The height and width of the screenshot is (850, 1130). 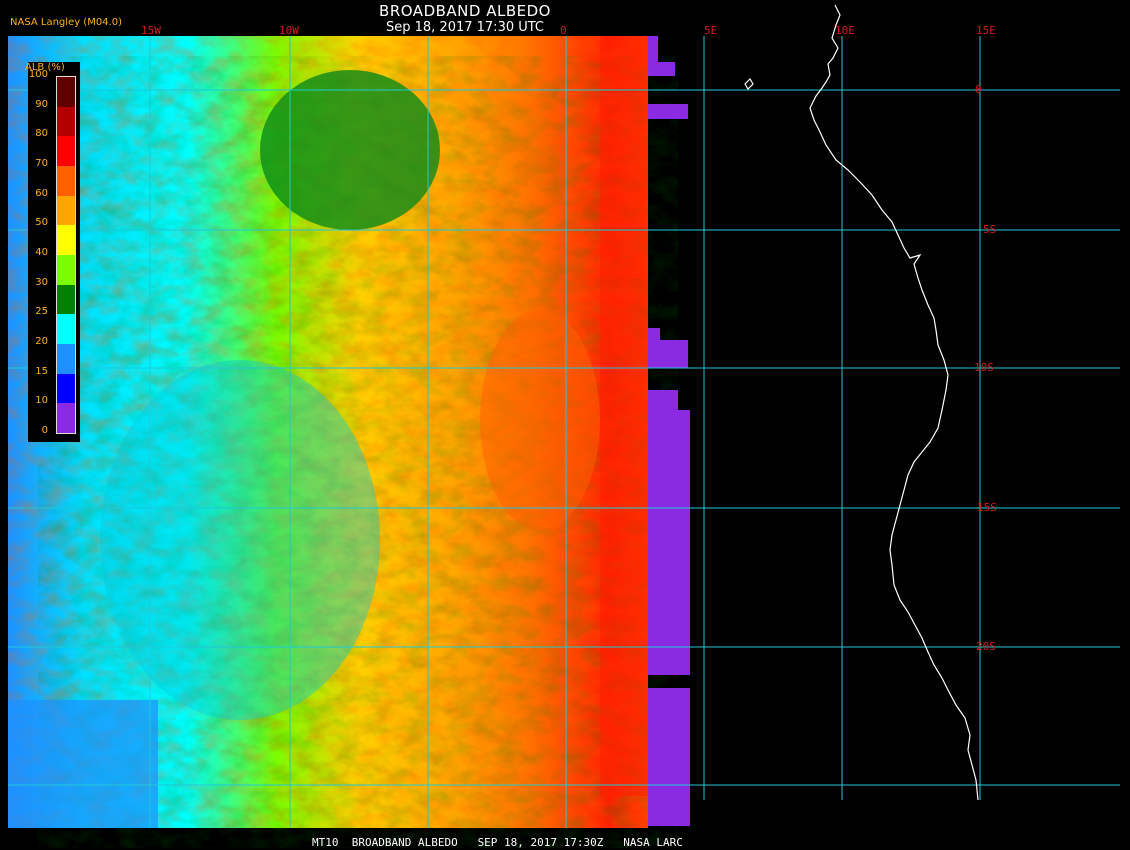 What do you see at coordinates (66, 22) in the screenshot?
I see `producer-credit: NASA Langley (M04.0)` at bounding box center [66, 22].